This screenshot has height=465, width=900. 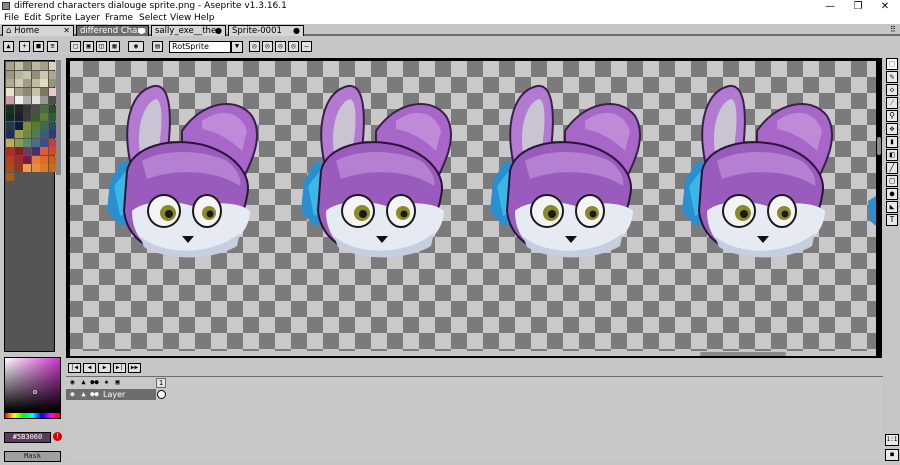 What do you see at coordinates (280, 46) in the screenshot?
I see `flip-v-icon: ◎` at bounding box center [280, 46].